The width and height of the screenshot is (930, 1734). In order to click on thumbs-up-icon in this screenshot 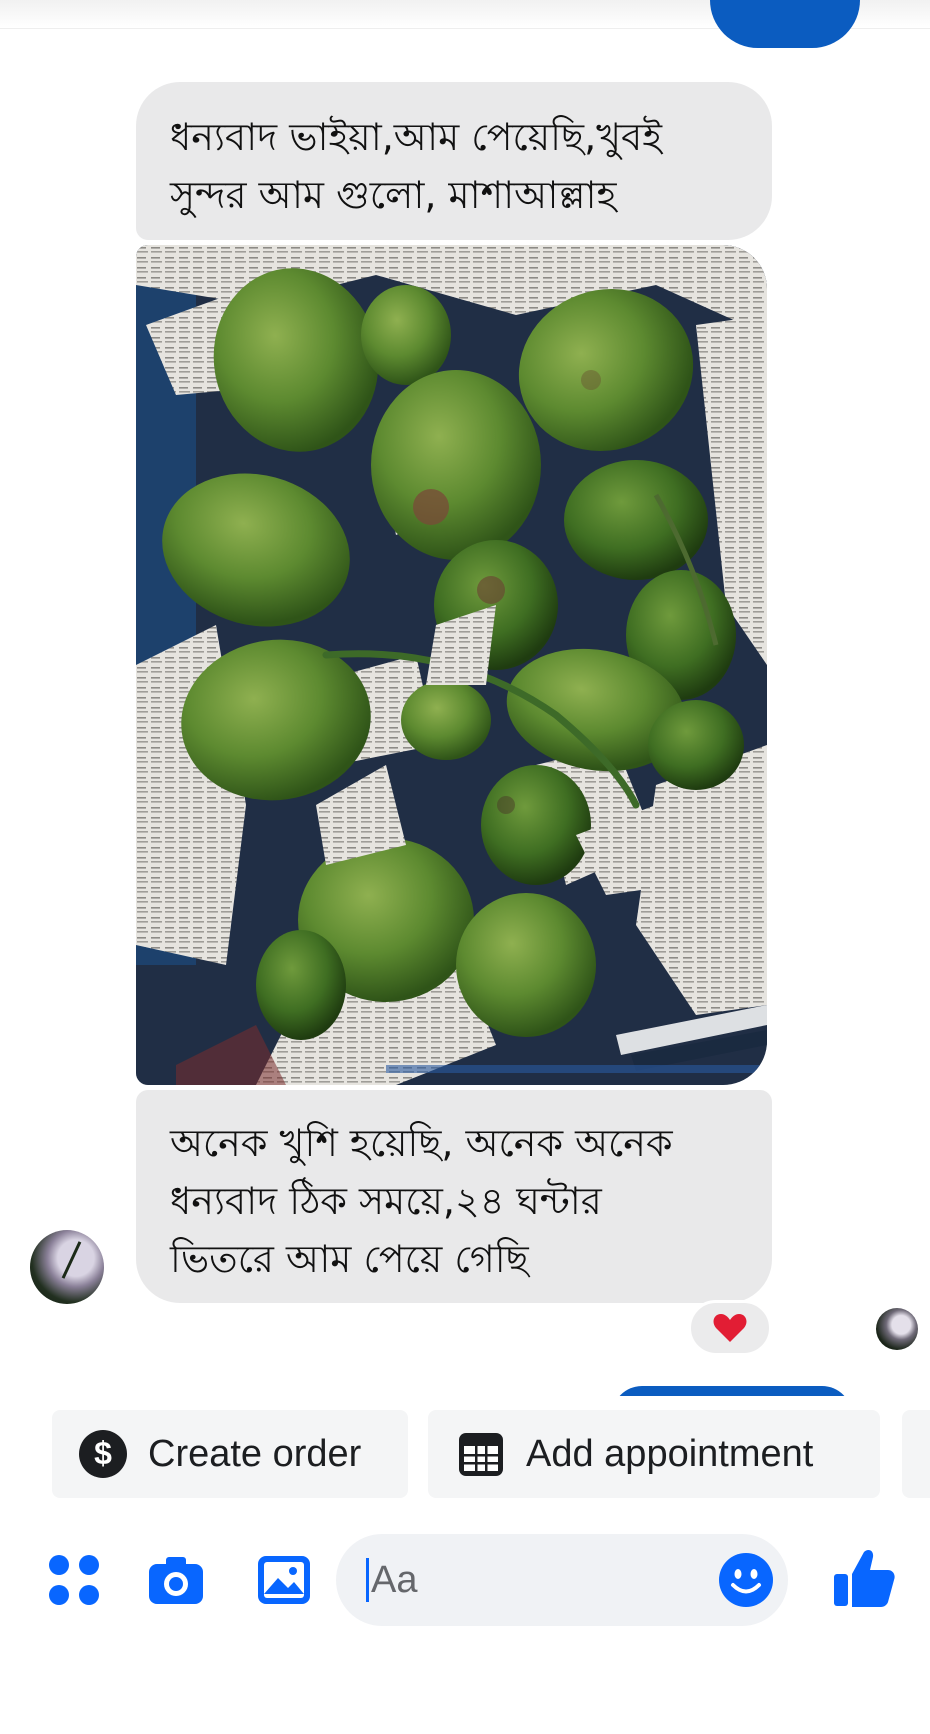, I will do `click(864, 1578)`.